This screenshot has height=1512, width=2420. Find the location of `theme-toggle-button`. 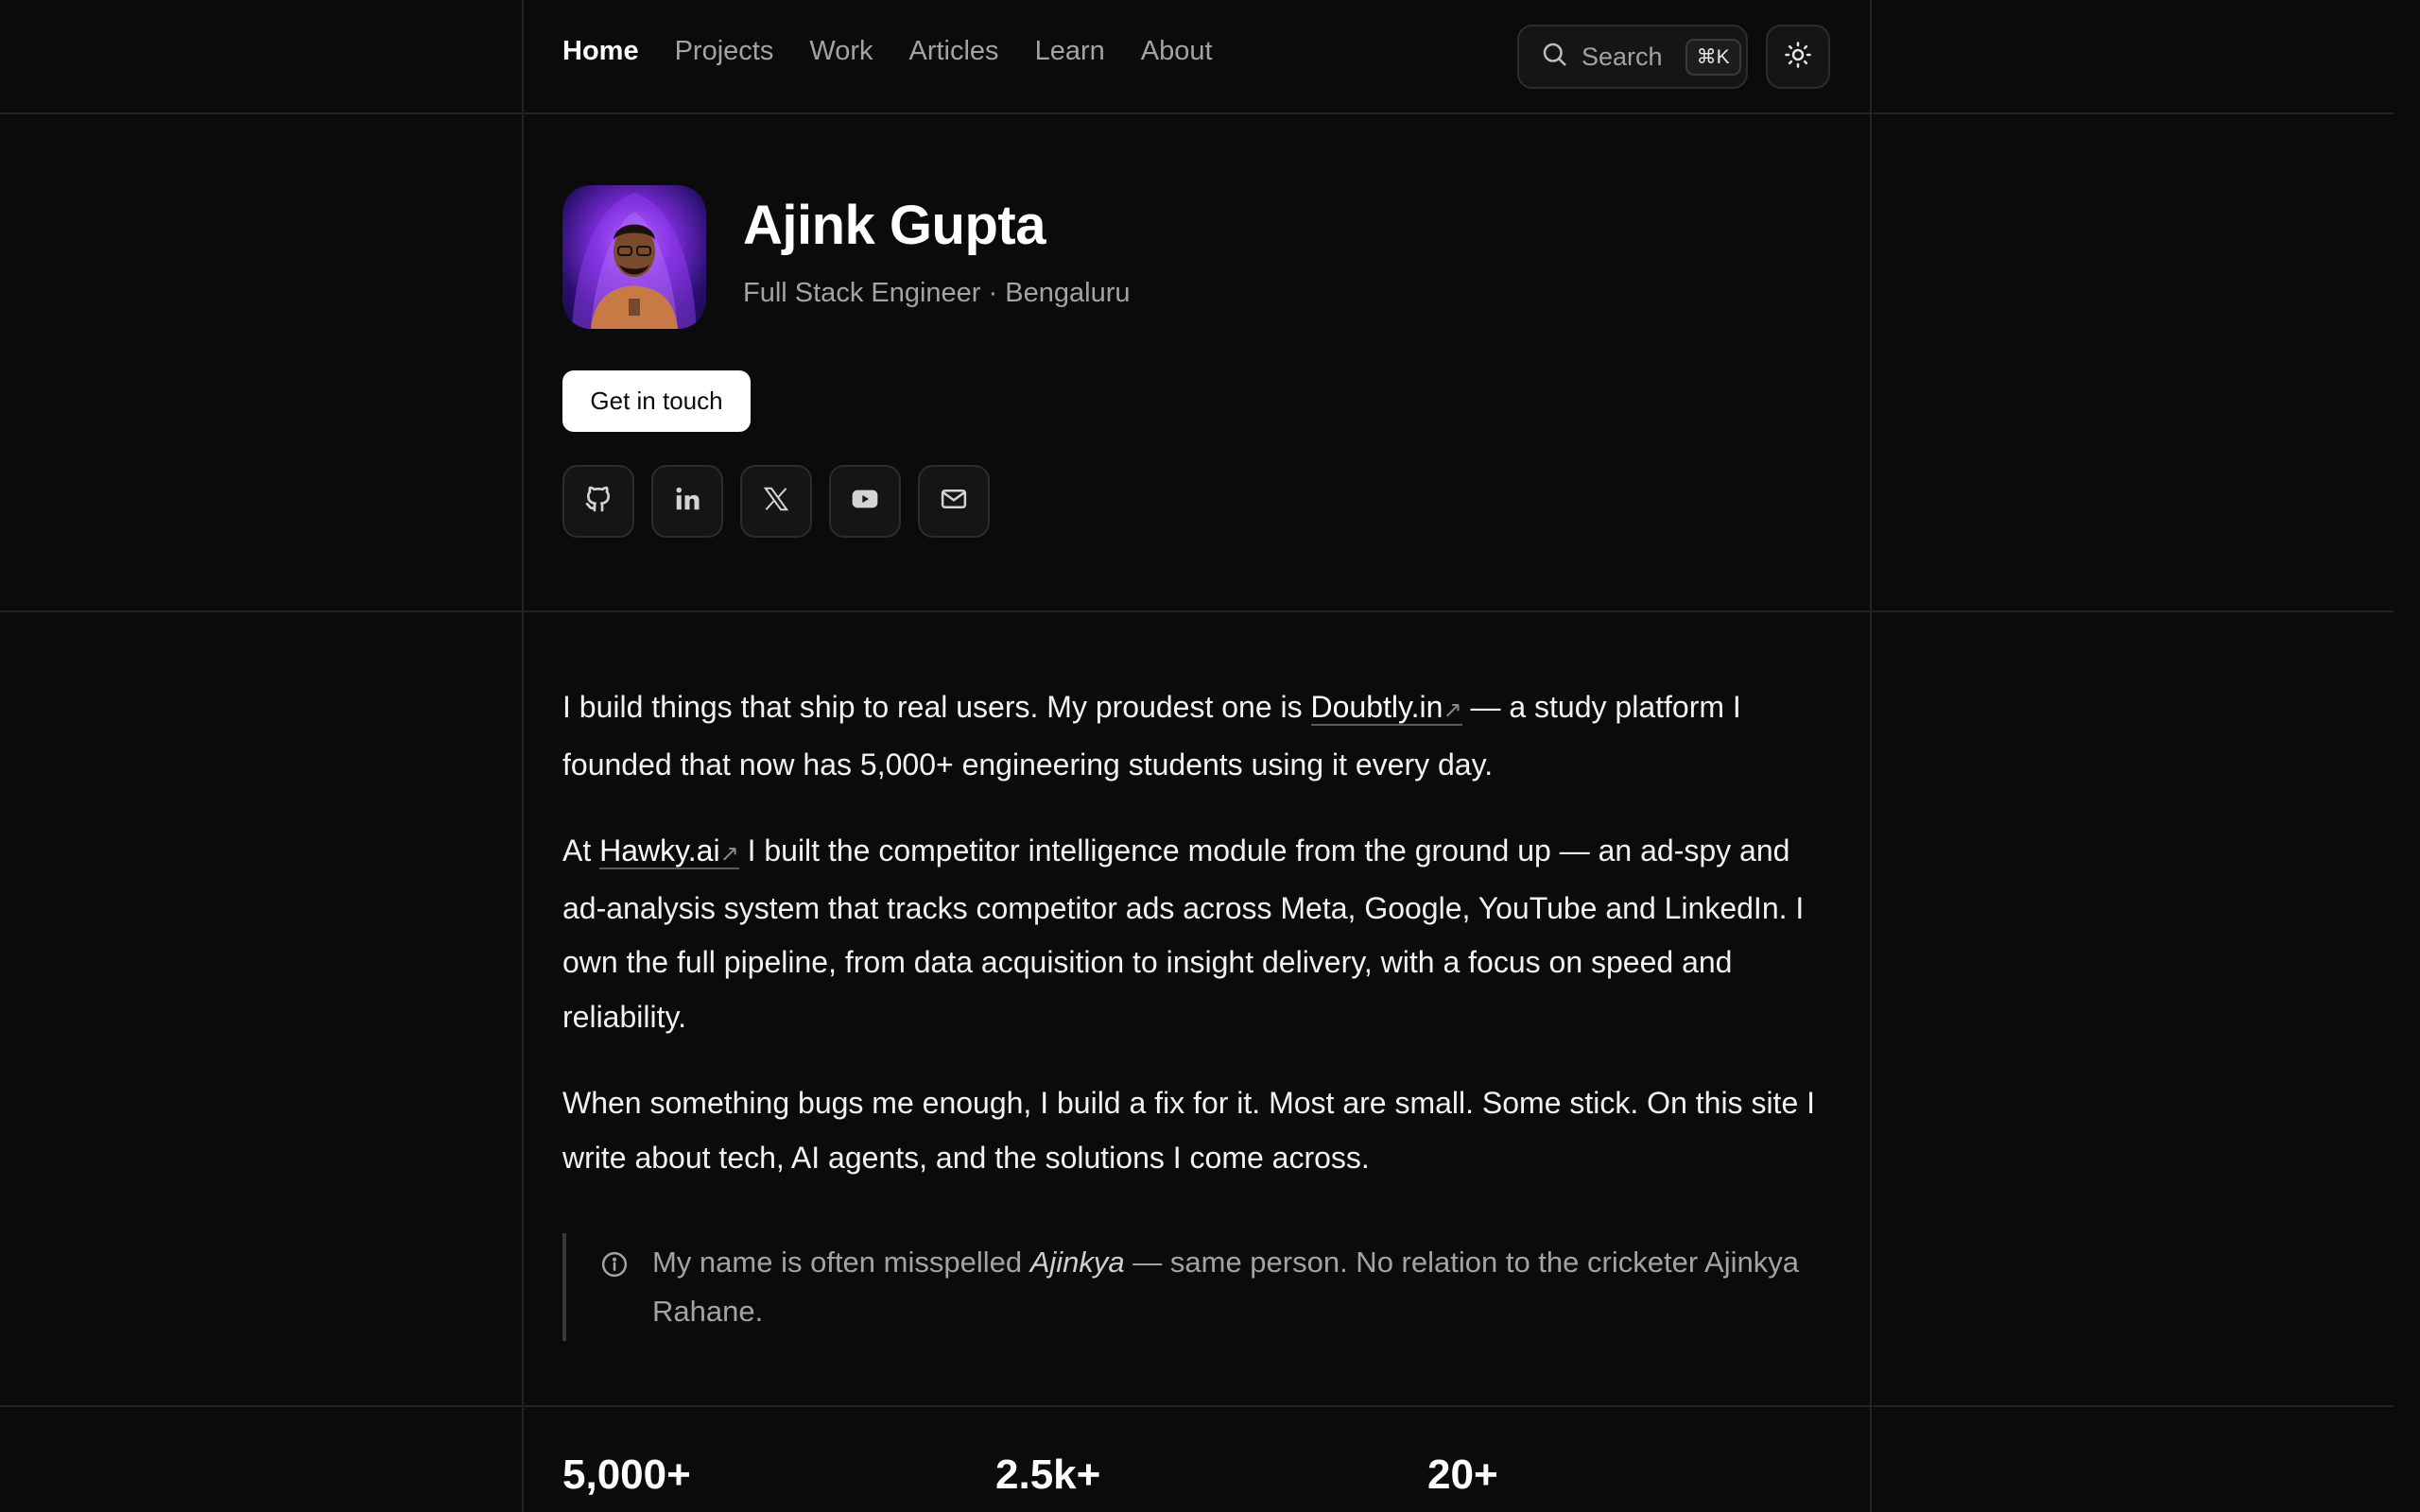

theme-toggle-button is located at coordinates (1798, 57).